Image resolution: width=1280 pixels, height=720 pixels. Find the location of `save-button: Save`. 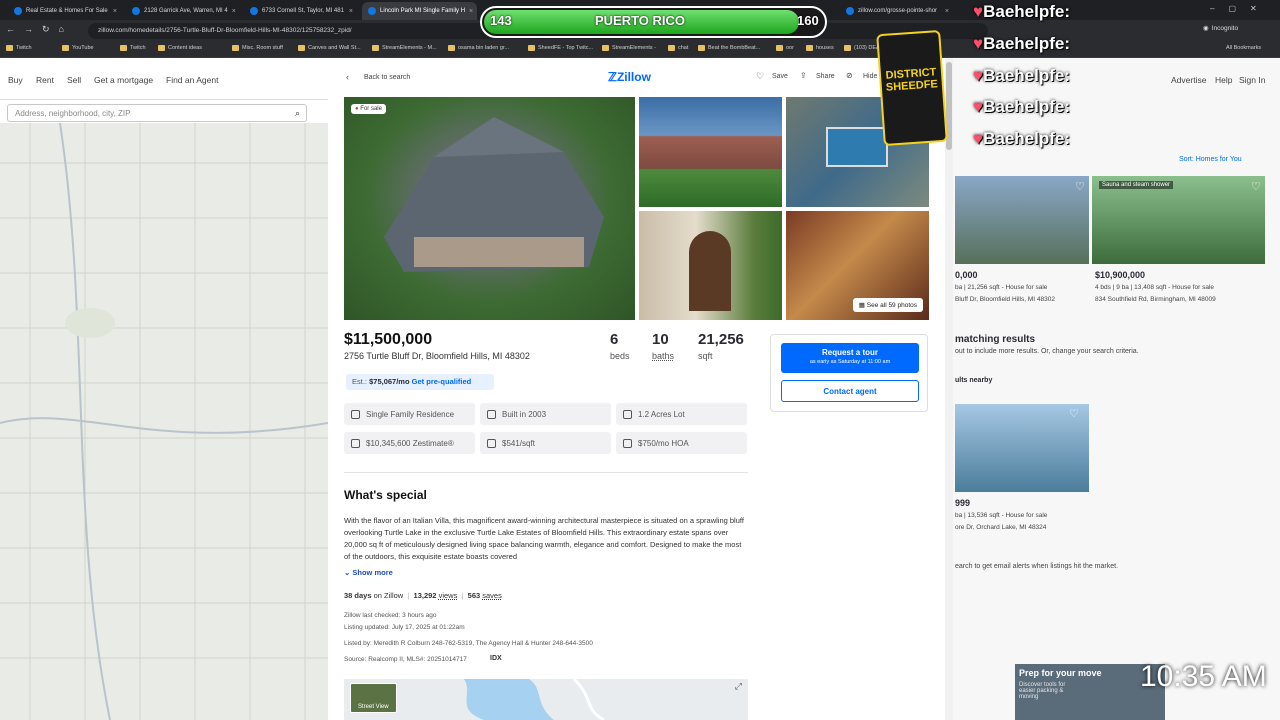

save-button: Save is located at coordinates (780, 76).